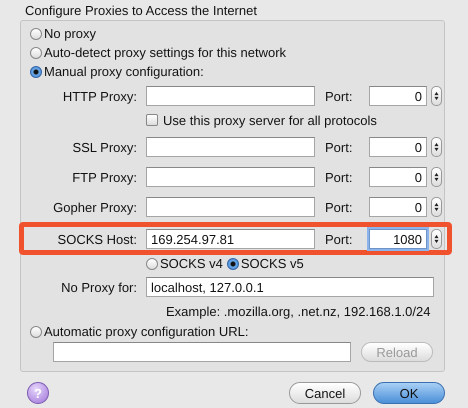 This screenshot has height=408, width=468. Describe the element at coordinates (104, 147) in the screenshot. I see `field-label: SSL Proxy:` at that location.